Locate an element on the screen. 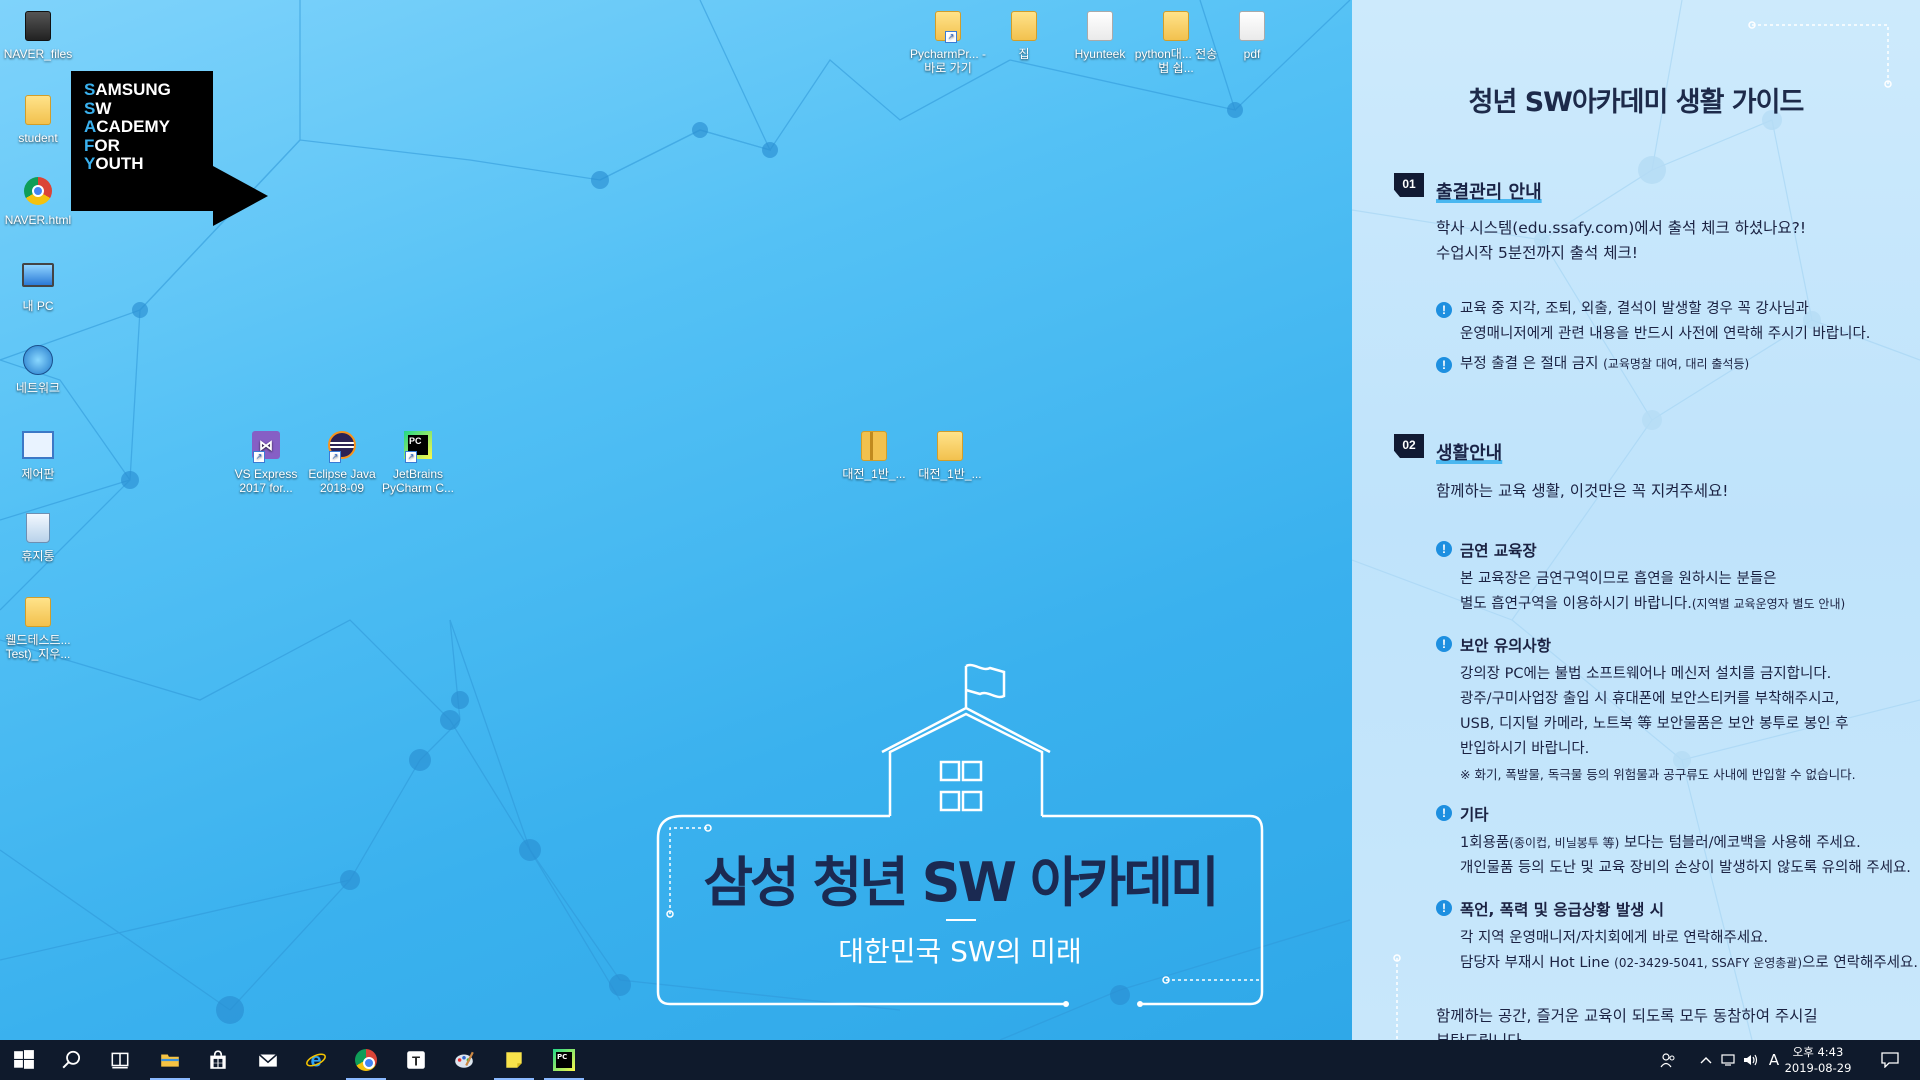 The height and width of the screenshot is (1080, 1920). store-icon is located at coordinates (218, 1059).